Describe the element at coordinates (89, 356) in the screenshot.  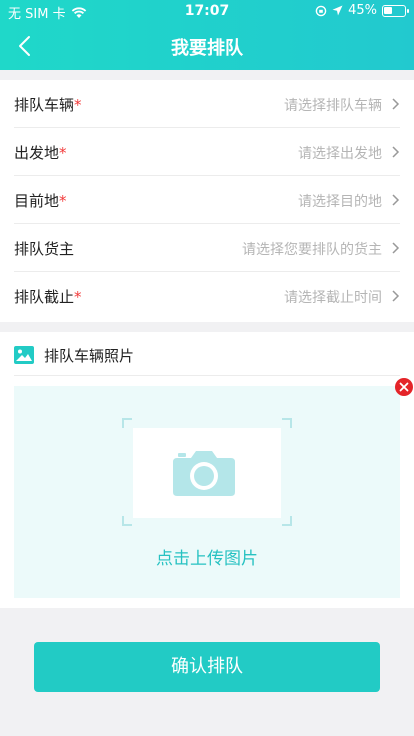
I see `photo-title: 排队车辆照片` at that location.